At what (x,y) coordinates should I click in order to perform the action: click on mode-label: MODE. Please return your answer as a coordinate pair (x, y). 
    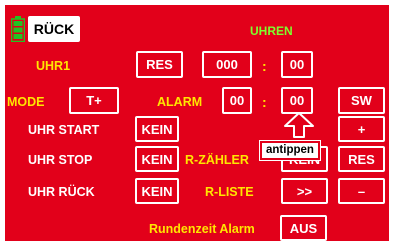
    Looking at the image, I should click on (26, 102).